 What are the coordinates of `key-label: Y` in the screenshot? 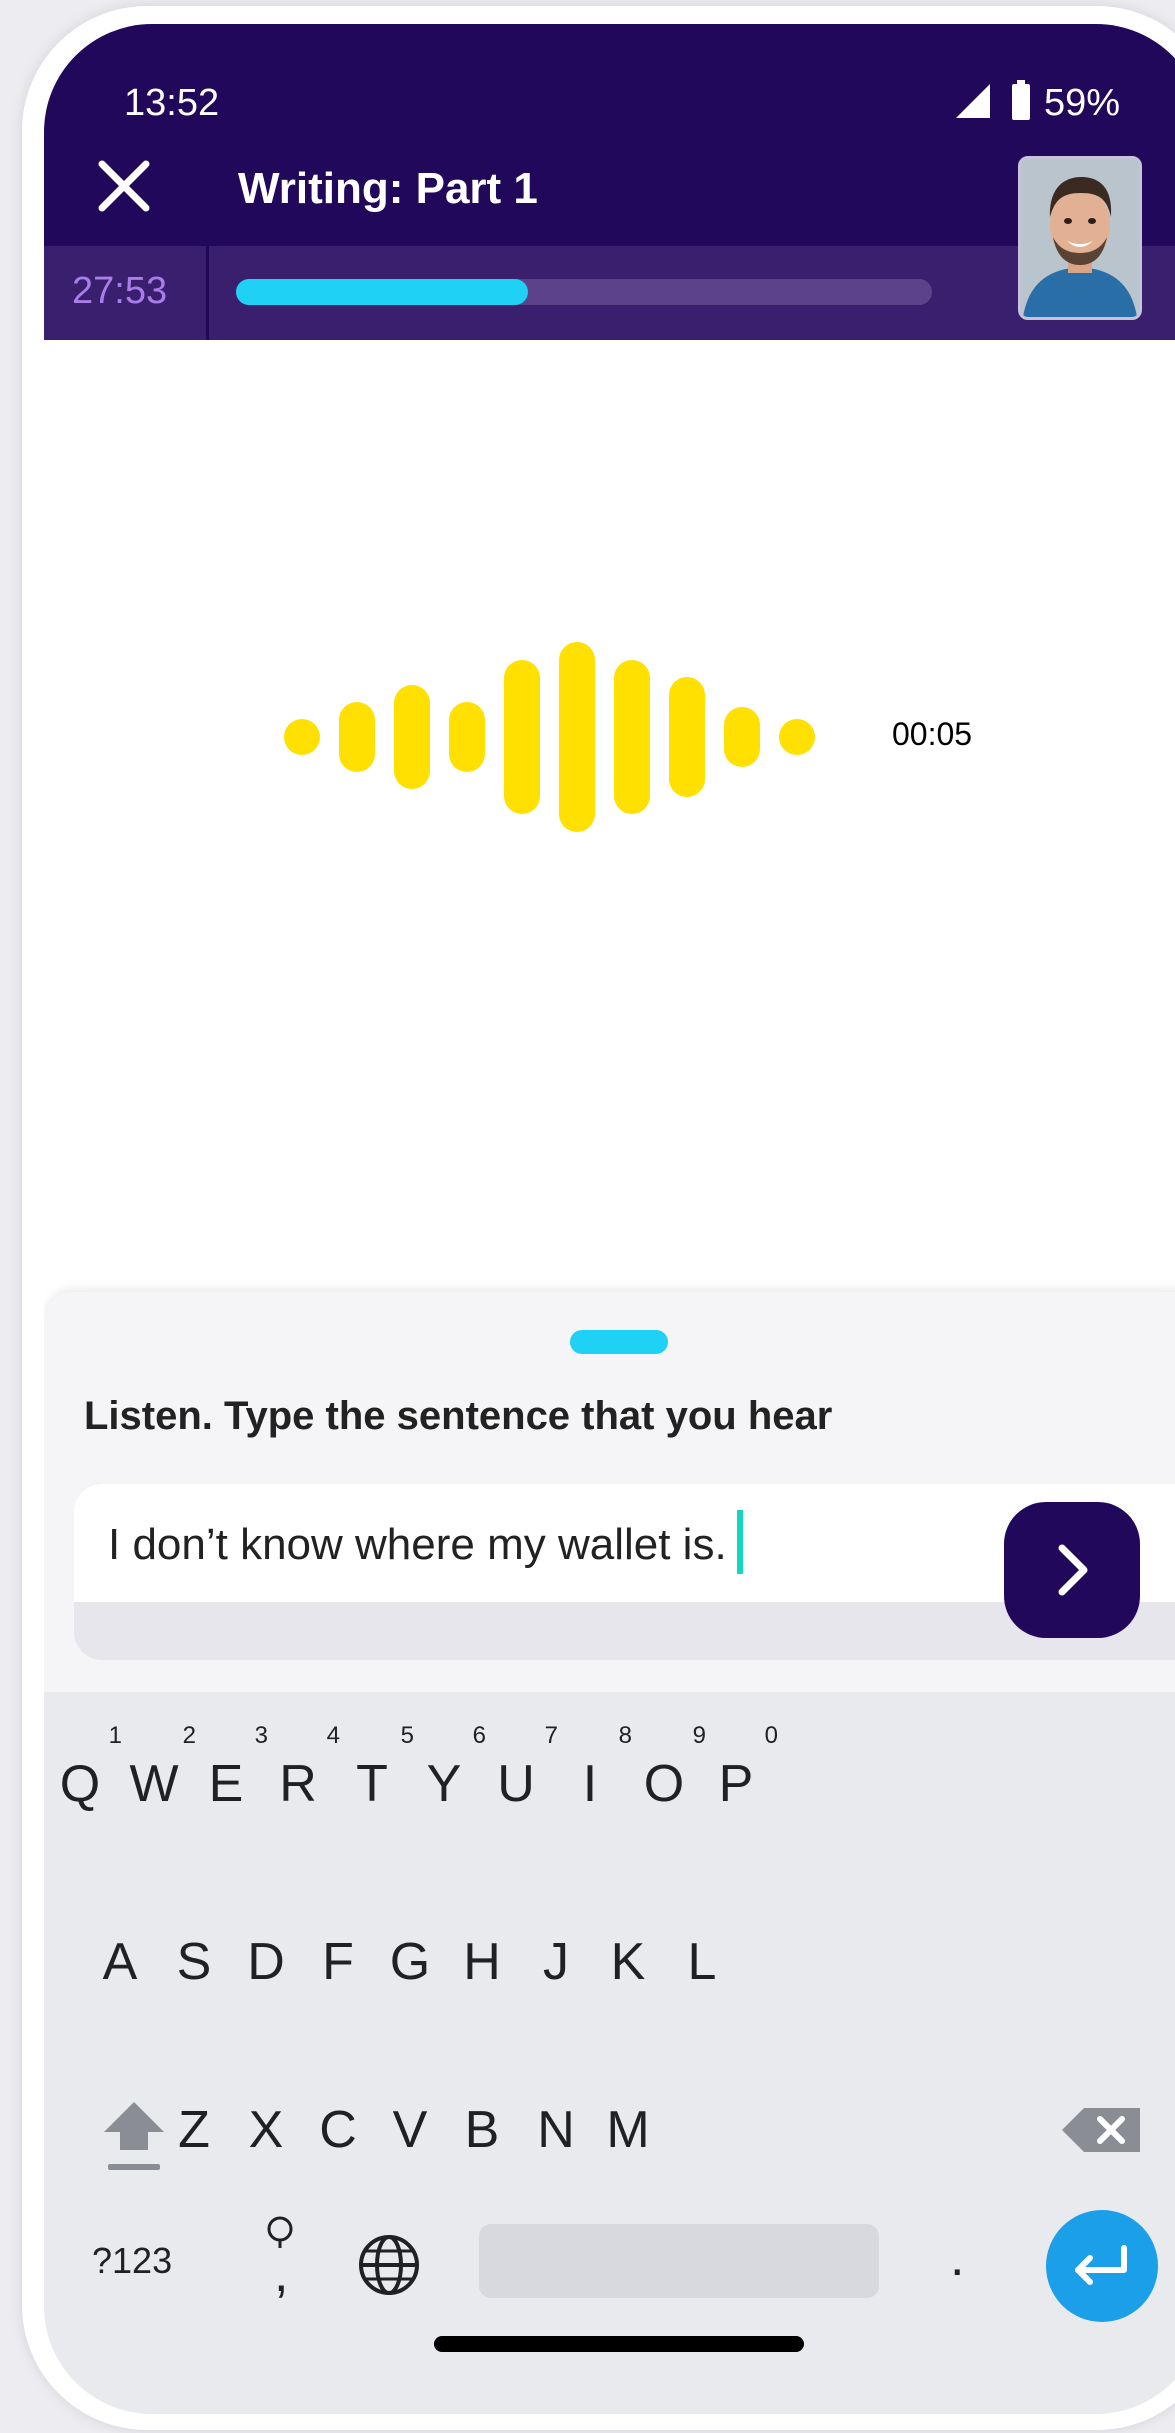 It's located at (444, 1784).